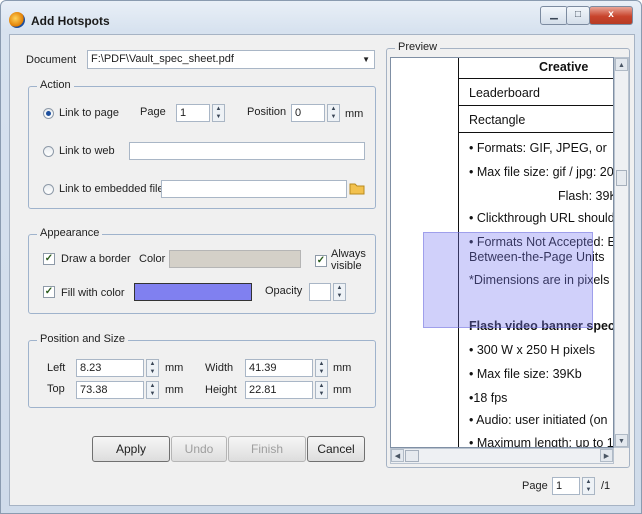  What do you see at coordinates (110, 368) in the screenshot?
I see `left-input: 8.23` at bounding box center [110, 368].